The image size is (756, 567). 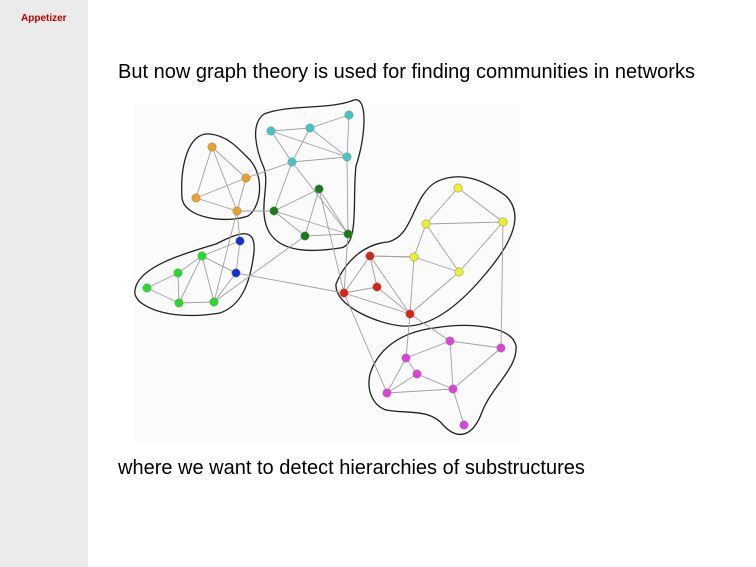 What do you see at coordinates (44, 283) in the screenshot?
I see `sidebar: Appetizer` at bounding box center [44, 283].